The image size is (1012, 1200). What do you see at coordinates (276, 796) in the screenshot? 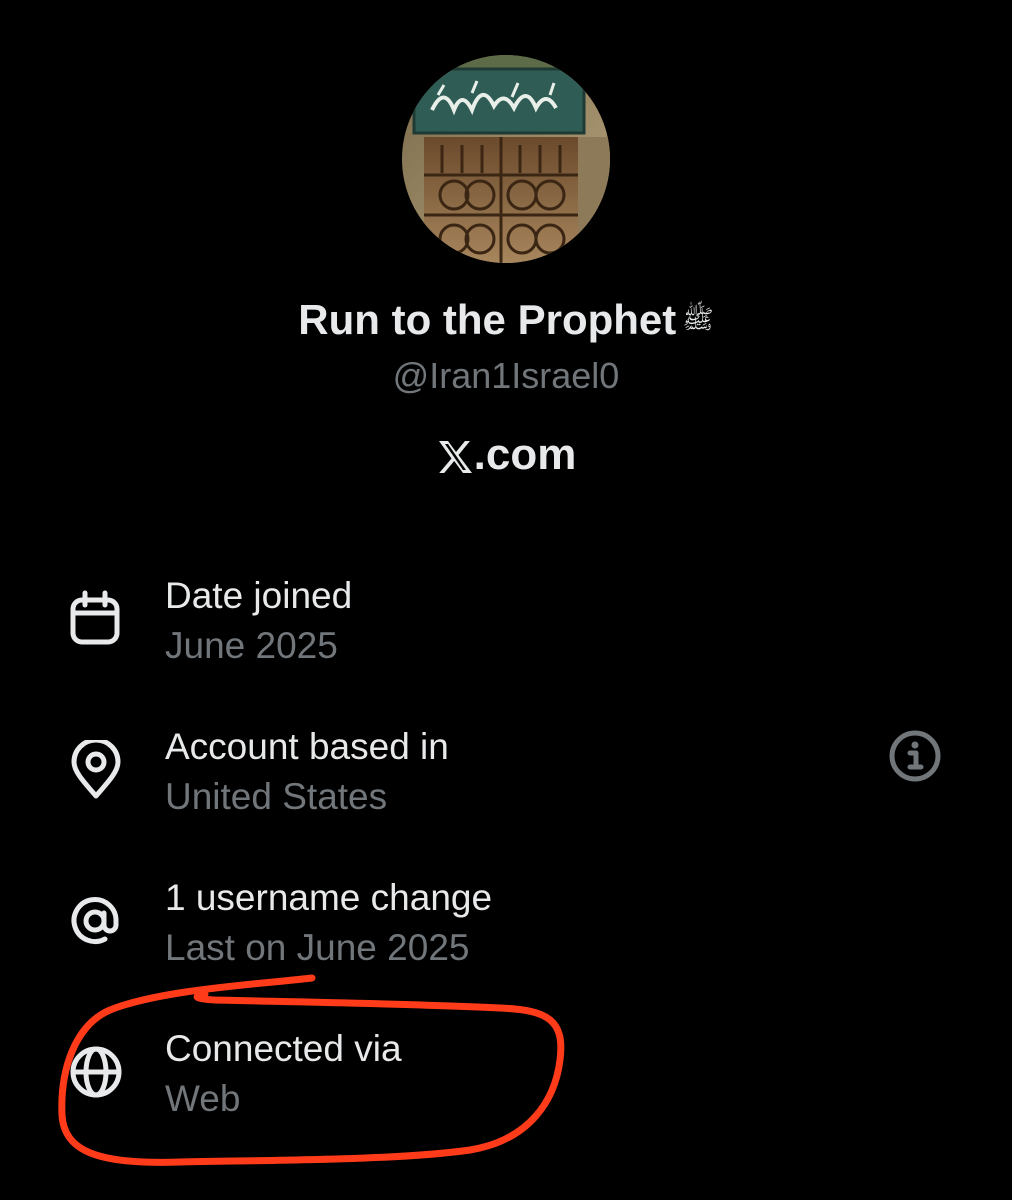
I see `account-location-value: United States` at bounding box center [276, 796].